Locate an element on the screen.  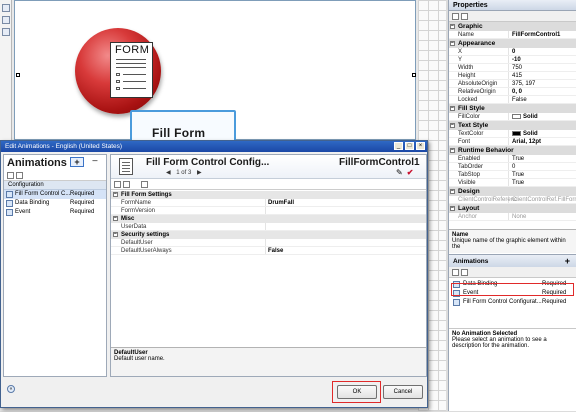
property-row: Y -10 is located at coordinates (512, 60).